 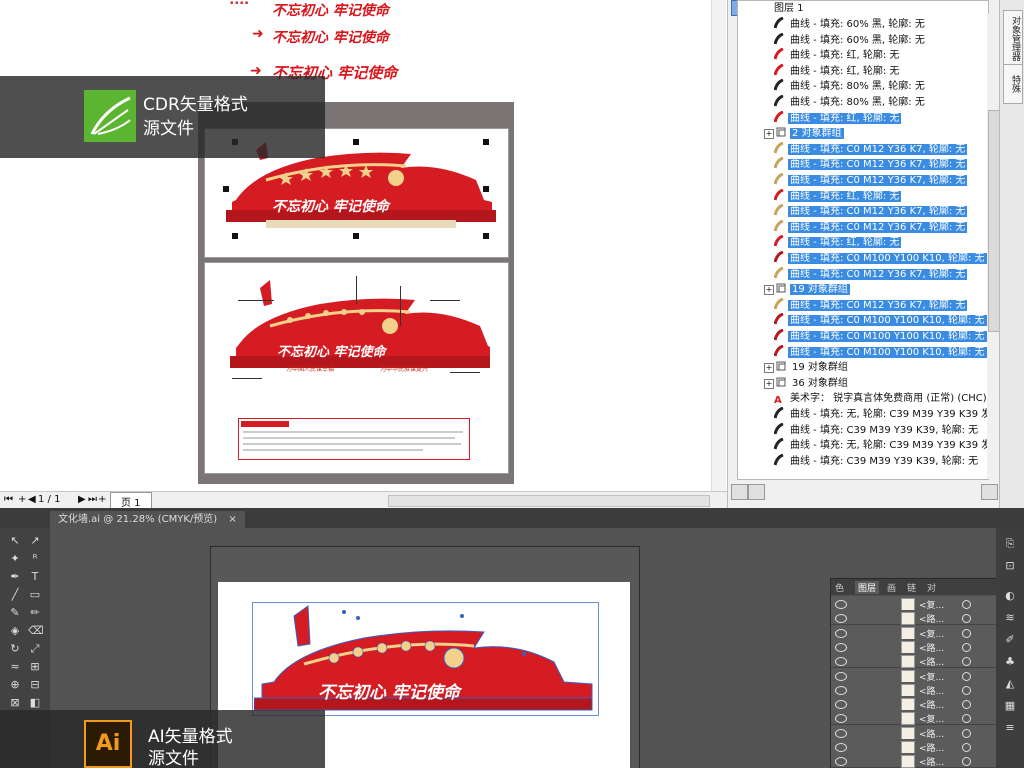 What do you see at coordinates (102, 499) in the screenshot?
I see `add-page-end-icon: +` at bounding box center [102, 499].